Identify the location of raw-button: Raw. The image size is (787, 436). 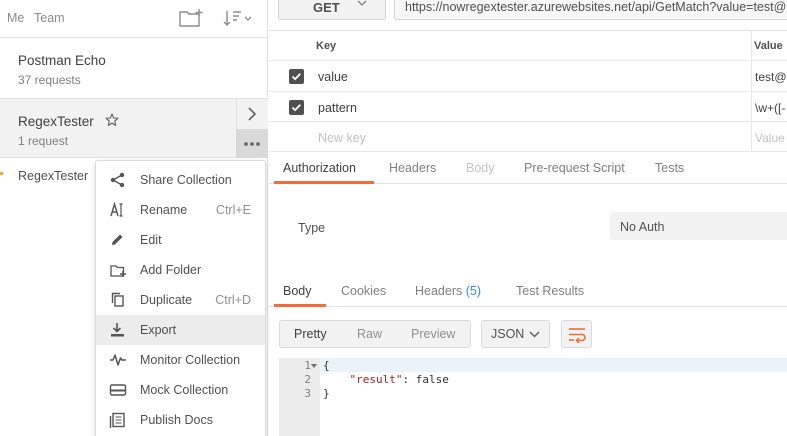
(369, 334).